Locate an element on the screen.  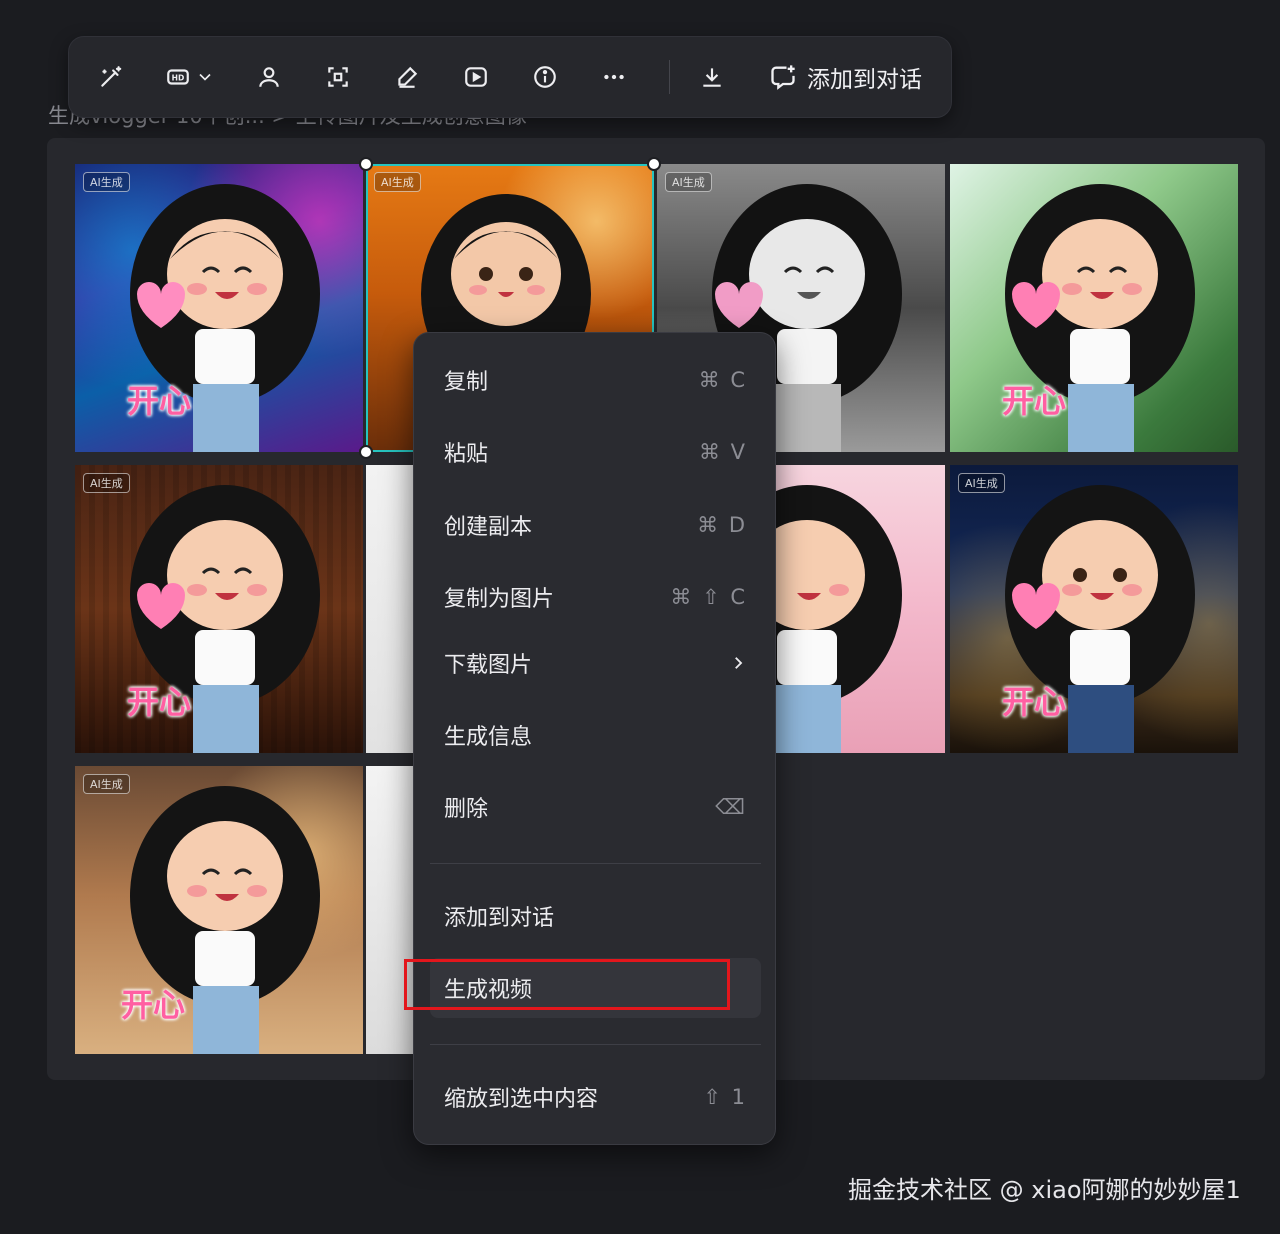
hd-icon: HD is located at coordinates (178, 77).